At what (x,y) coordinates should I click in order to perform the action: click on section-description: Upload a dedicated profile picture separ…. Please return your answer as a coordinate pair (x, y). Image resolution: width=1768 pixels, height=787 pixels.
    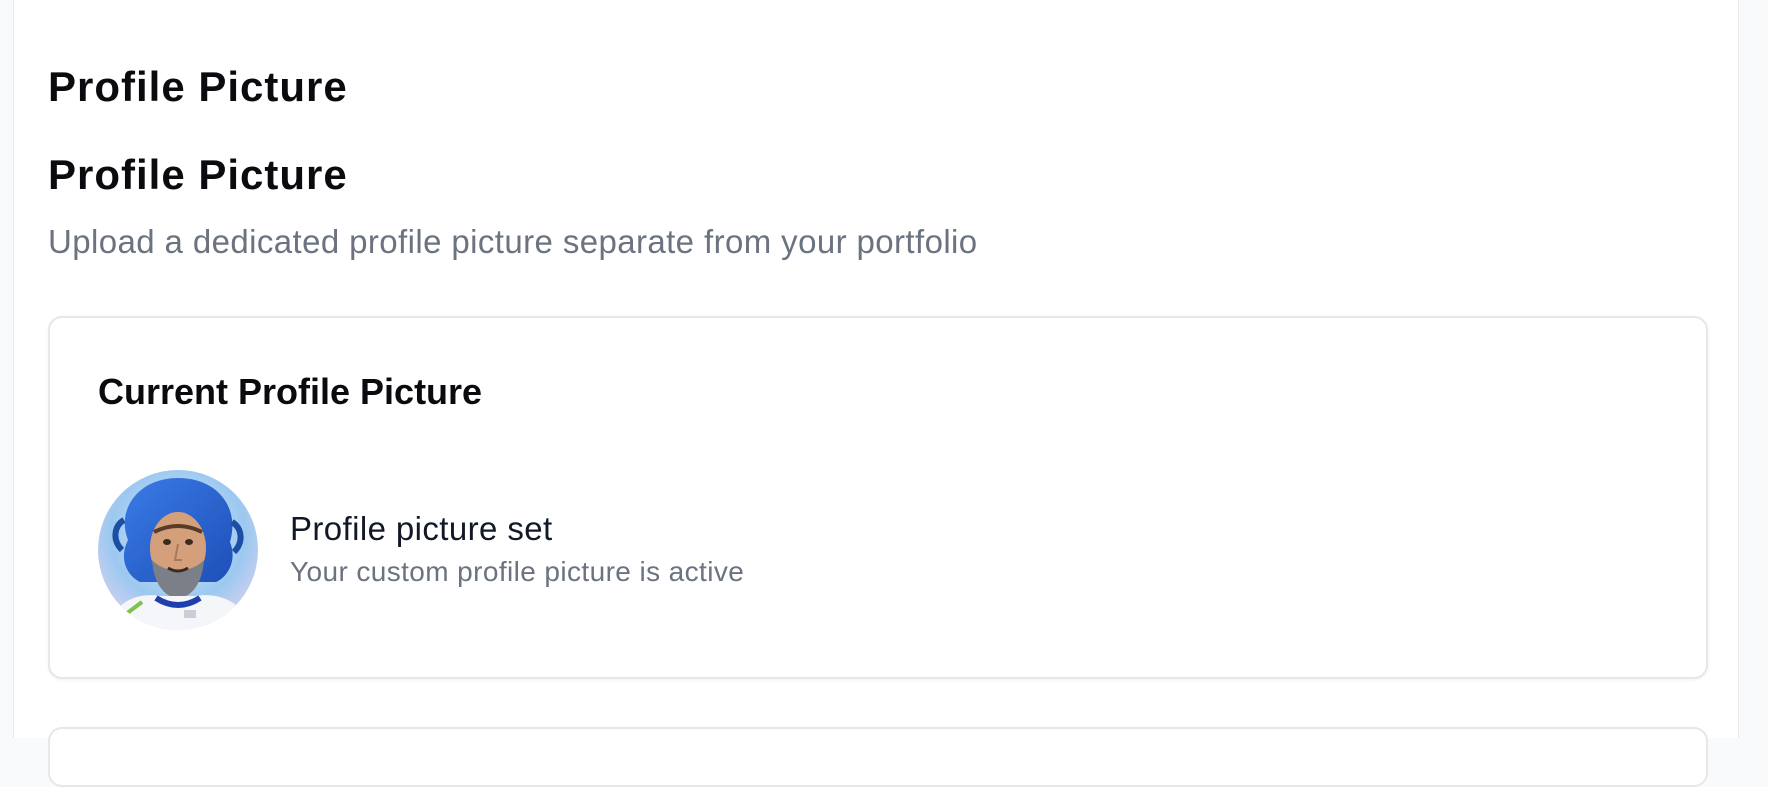
    Looking at the image, I should click on (513, 241).